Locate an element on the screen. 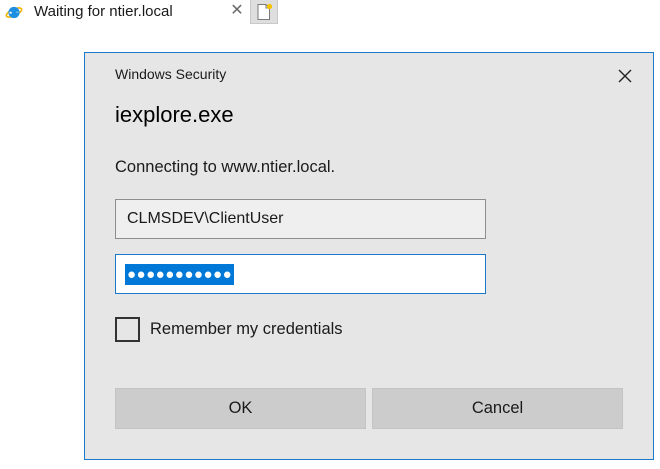 The width and height of the screenshot is (660, 469). connecting-message: Connecting to www.ntier.local. is located at coordinates (225, 167).